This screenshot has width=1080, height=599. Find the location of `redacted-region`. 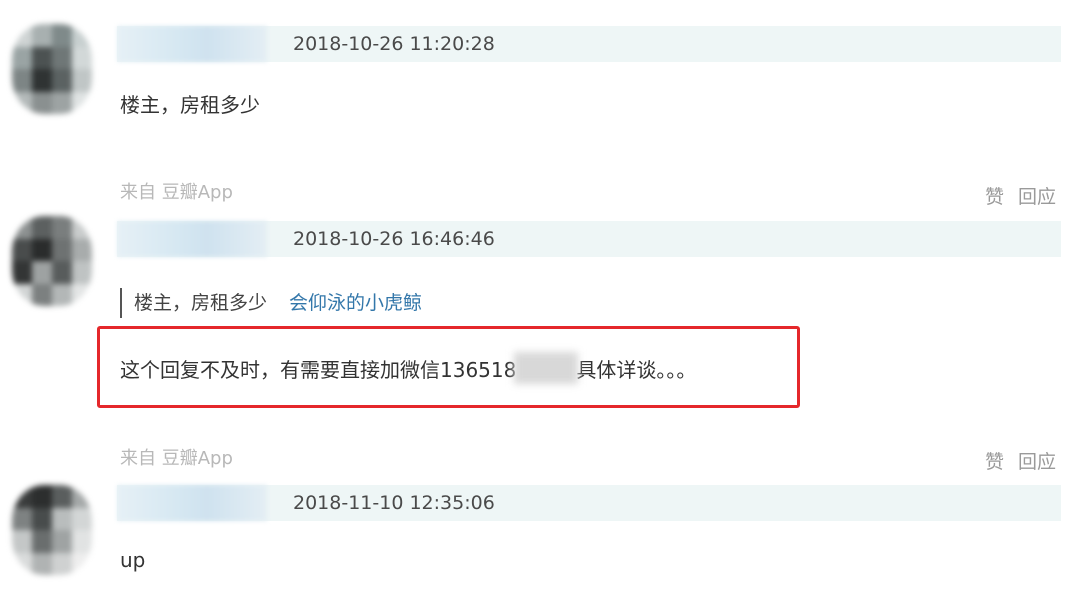

redacted-region is located at coordinates (546, 367).